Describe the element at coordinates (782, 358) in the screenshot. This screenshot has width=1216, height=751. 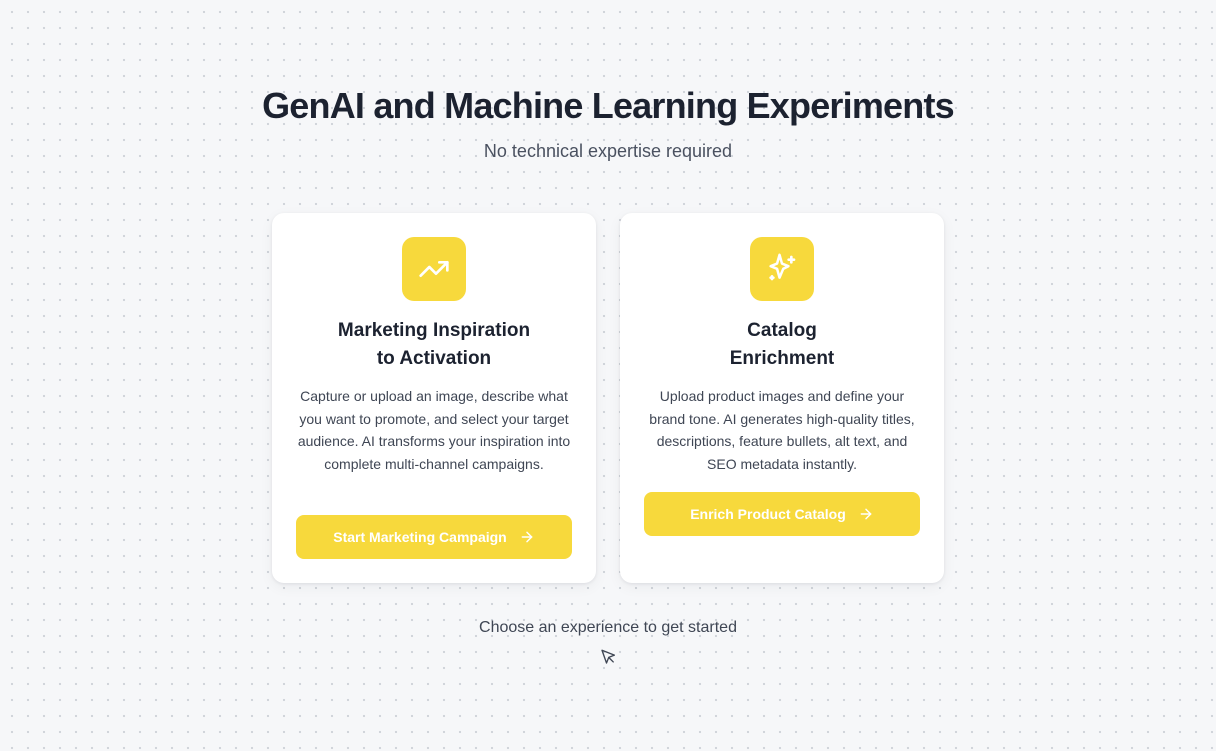
I see `card-title-line: Enrichment` at that location.